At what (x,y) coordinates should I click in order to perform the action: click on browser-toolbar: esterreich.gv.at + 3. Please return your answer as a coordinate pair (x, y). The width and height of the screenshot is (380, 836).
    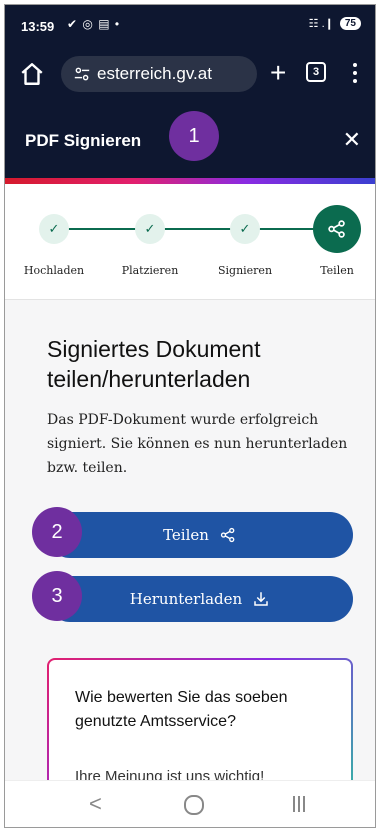
    Looking at the image, I should click on (190, 75).